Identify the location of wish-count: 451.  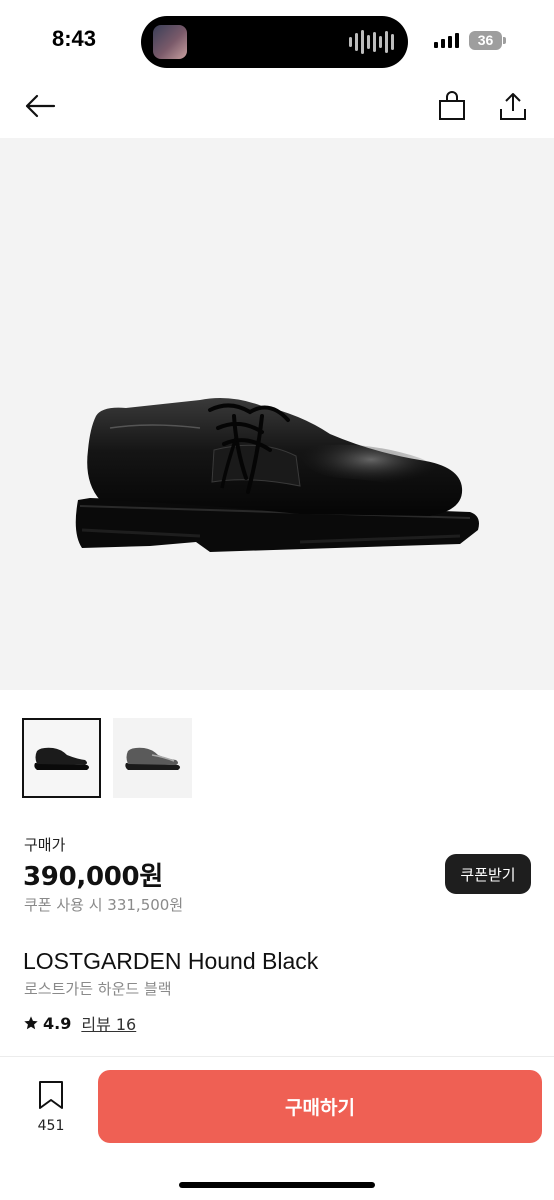
(51, 1126).